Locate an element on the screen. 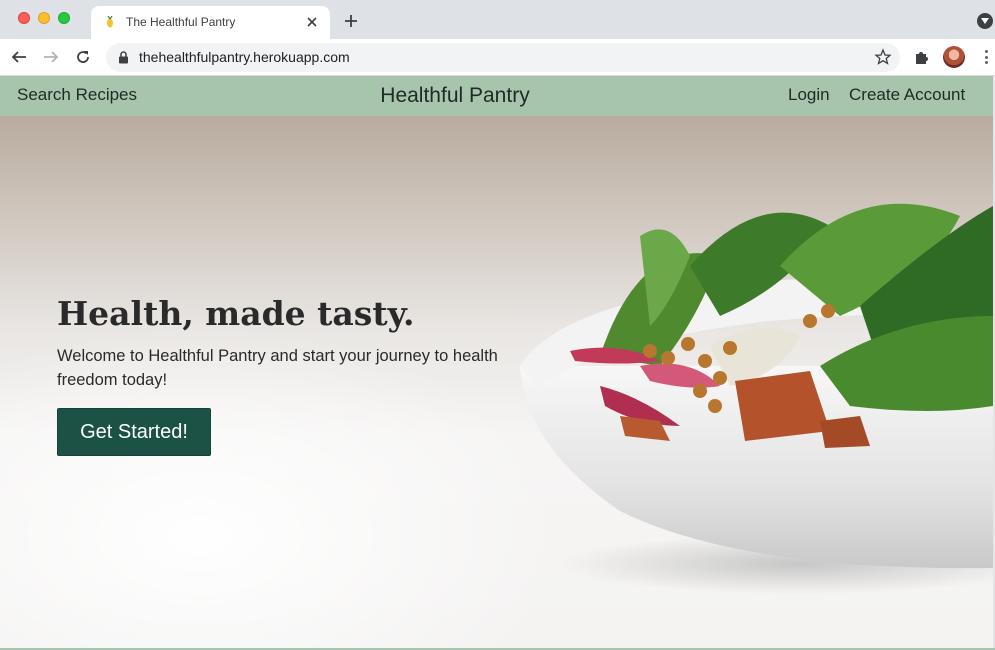 This screenshot has width=995, height=650. nav-login: Login is located at coordinates (809, 95).